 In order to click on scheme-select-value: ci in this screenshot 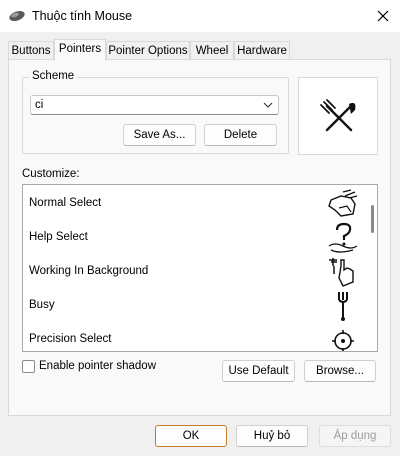, I will do `click(39, 105)`.